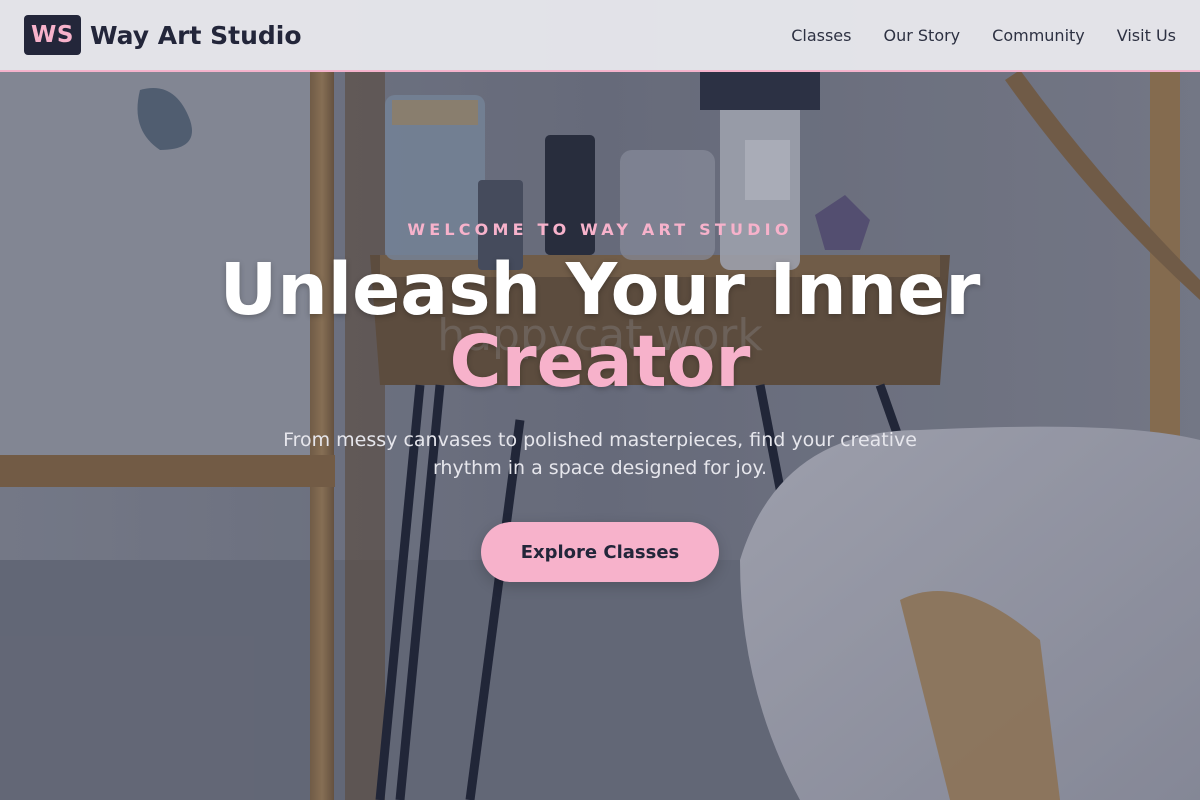  I want to click on brand-name: Way Art Studio, so click(196, 35).